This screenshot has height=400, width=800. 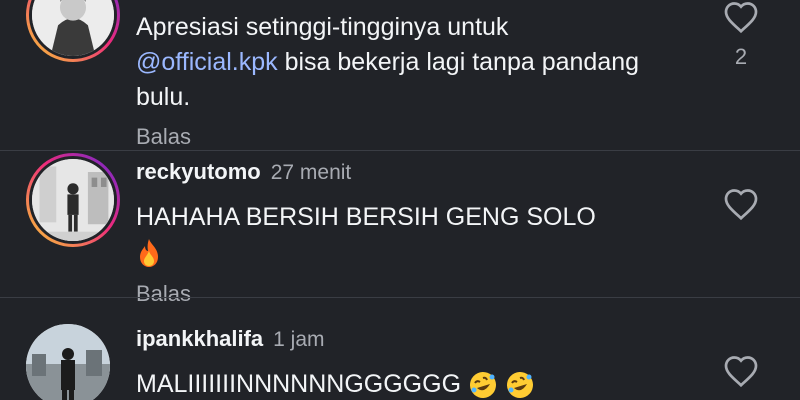 What do you see at coordinates (416, 383) in the screenshot?
I see `comment-text: MALIIIIIIINNNNNNGGGGGG` at bounding box center [416, 383].